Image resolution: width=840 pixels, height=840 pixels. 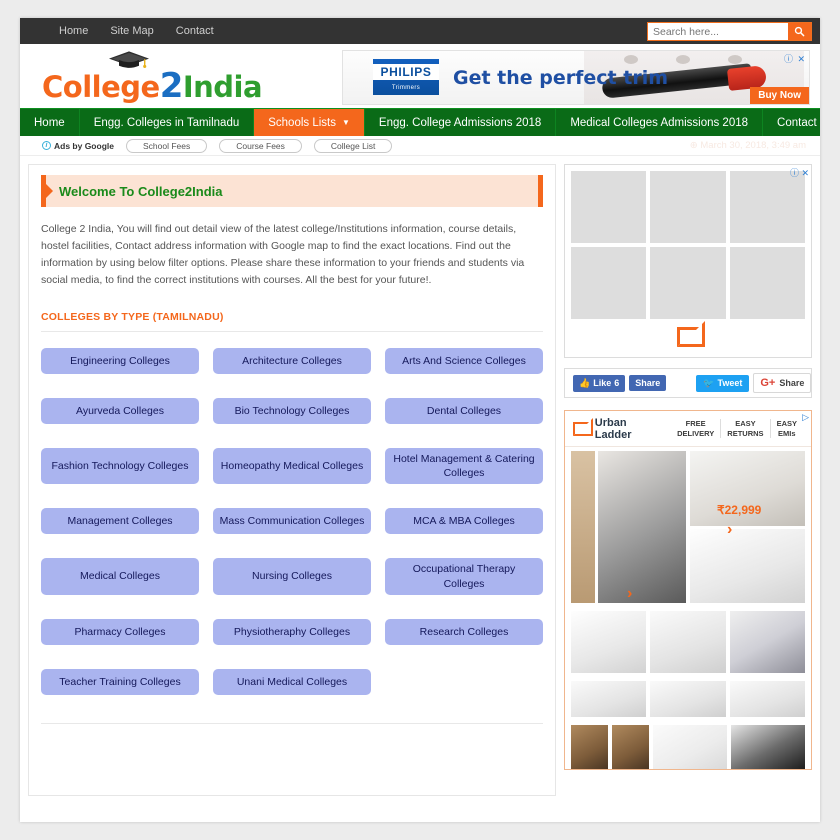 I want to click on ad-pill-course-fees: Course Fees, so click(x=260, y=145).